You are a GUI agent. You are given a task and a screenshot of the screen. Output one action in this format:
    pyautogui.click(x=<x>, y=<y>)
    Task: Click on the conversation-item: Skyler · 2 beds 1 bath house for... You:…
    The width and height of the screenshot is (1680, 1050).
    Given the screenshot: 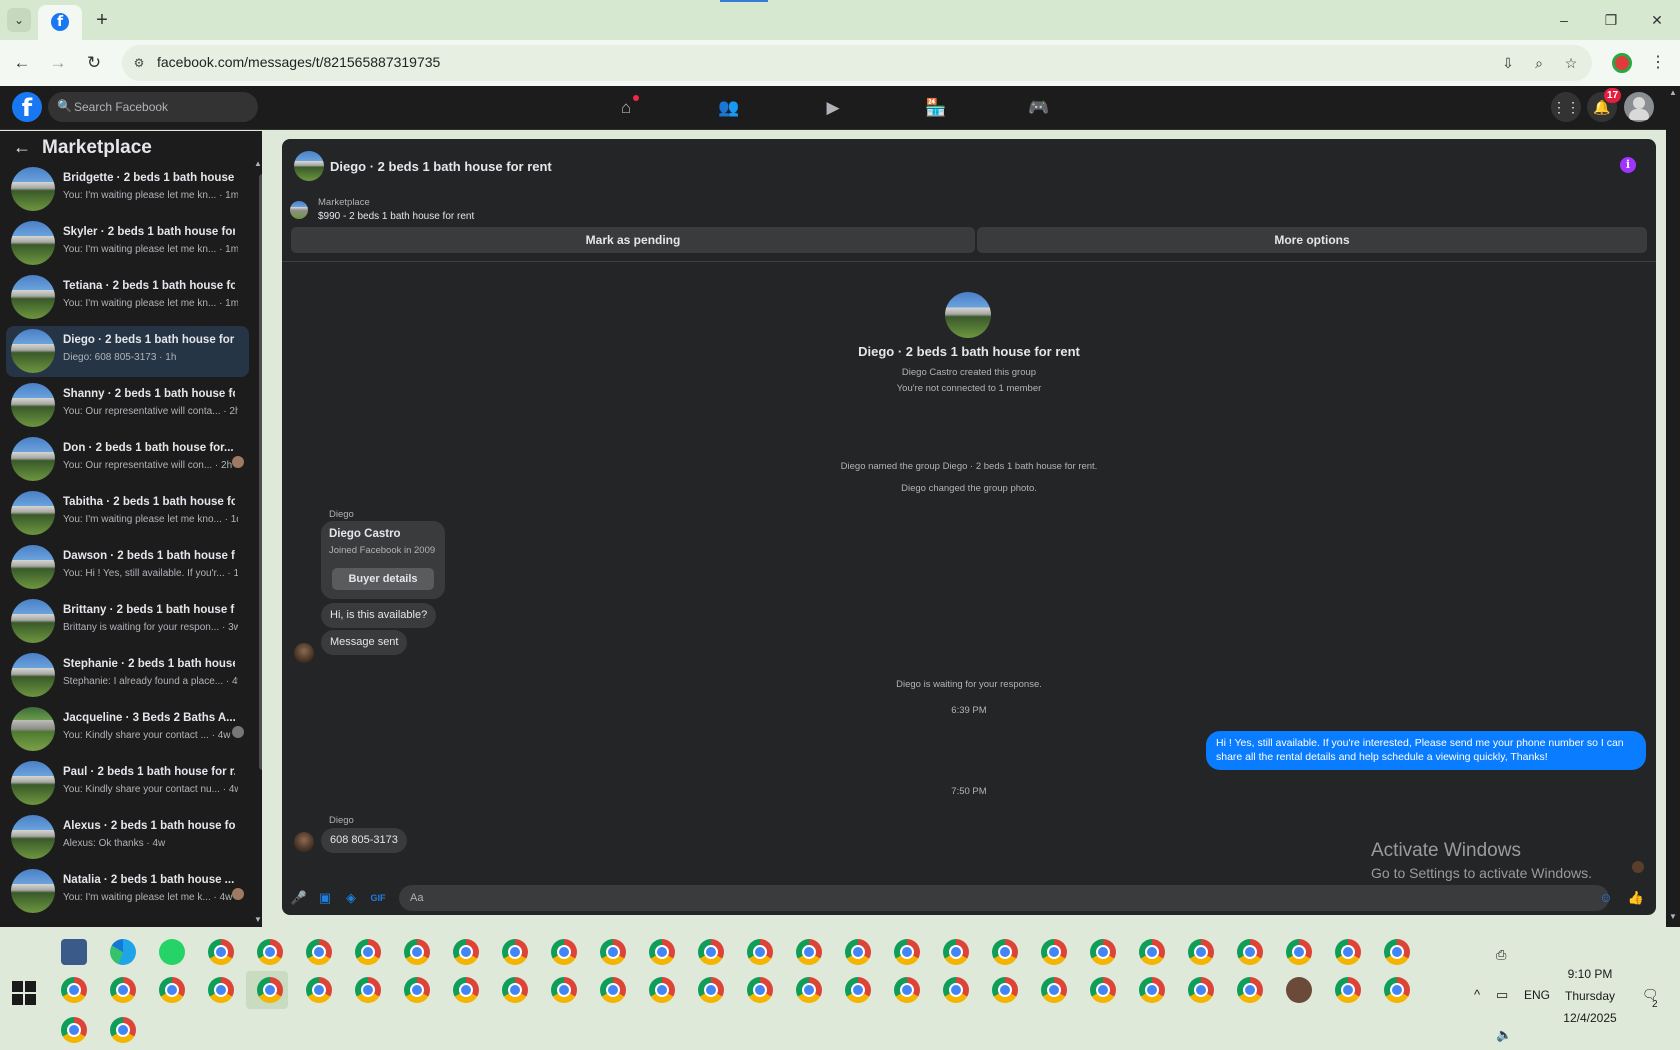 What is the action you would take?
    pyautogui.click(x=127, y=243)
    